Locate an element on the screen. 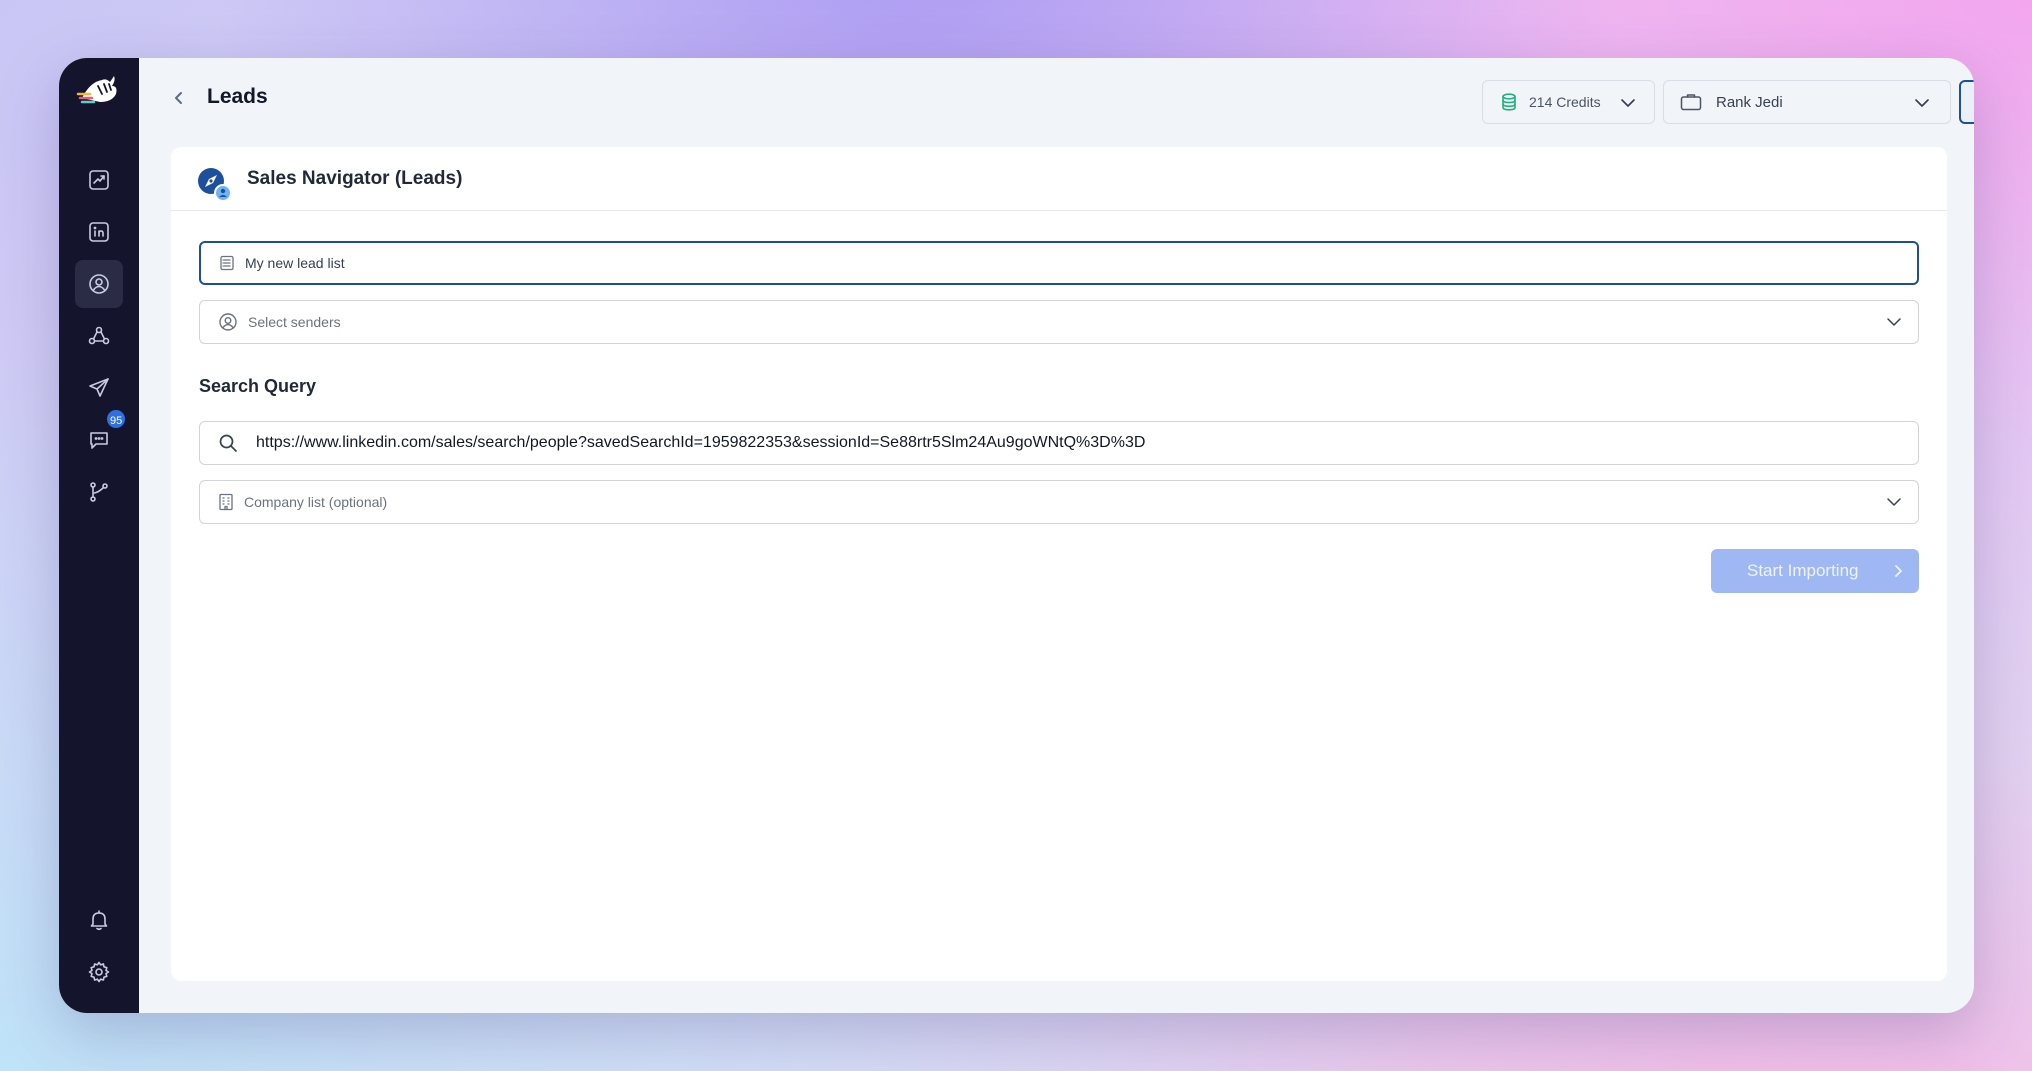  chevron-right-icon is located at coordinates (1898, 571).